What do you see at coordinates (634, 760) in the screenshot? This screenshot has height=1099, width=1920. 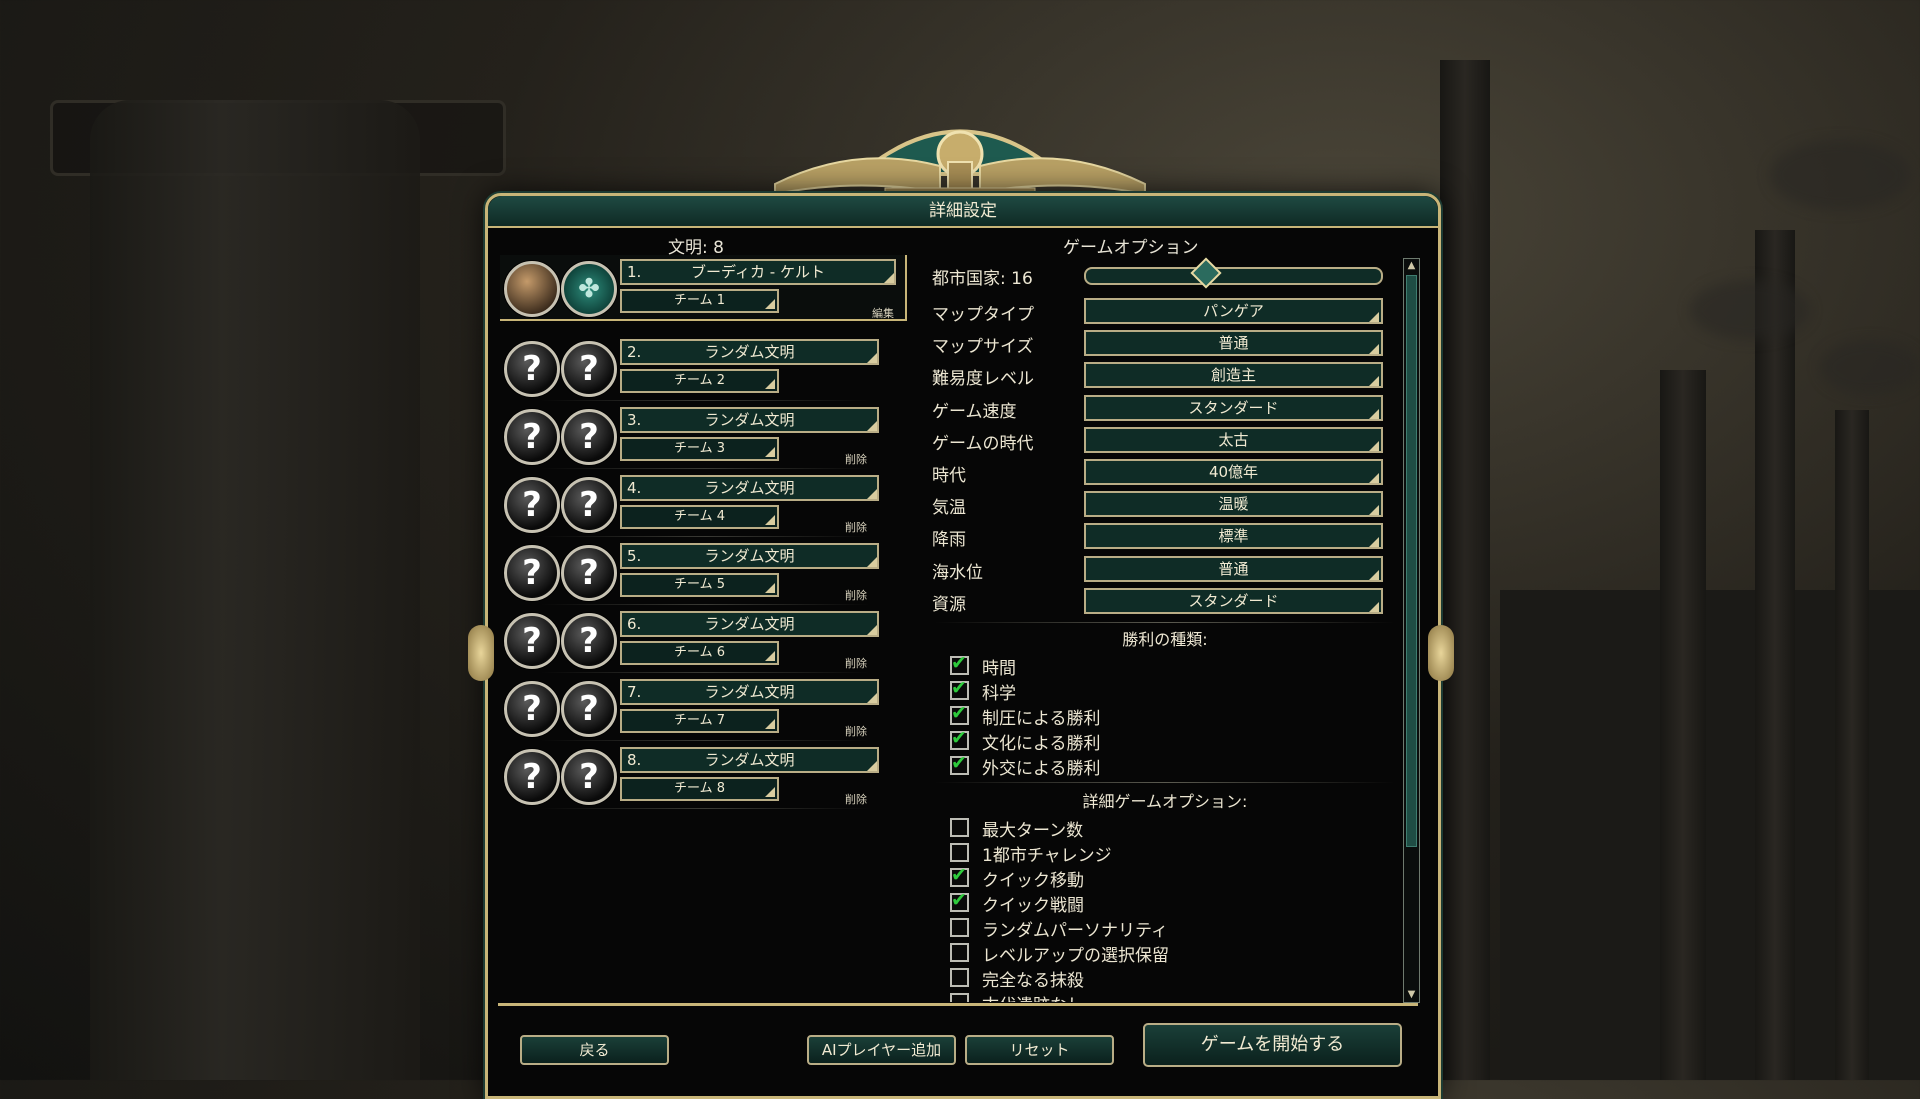 I see `player-number: 8.` at bounding box center [634, 760].